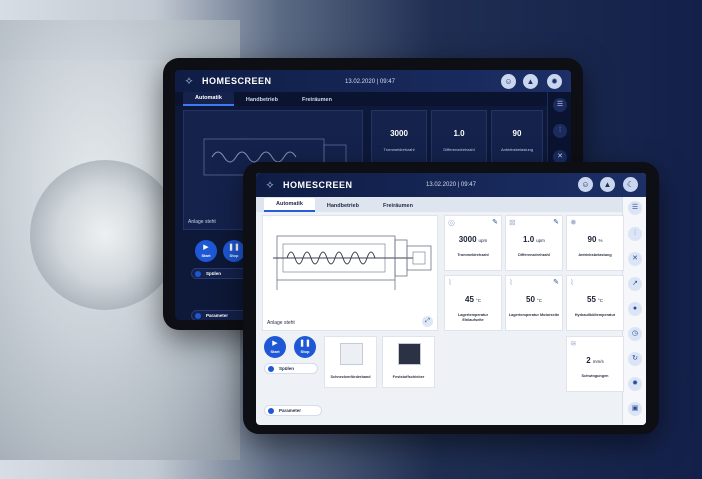  What do you see at coordinates (350, 377) in the screenshot?
I see `equipment-label: Schneckenförderband` at bounding box center [350, 377].